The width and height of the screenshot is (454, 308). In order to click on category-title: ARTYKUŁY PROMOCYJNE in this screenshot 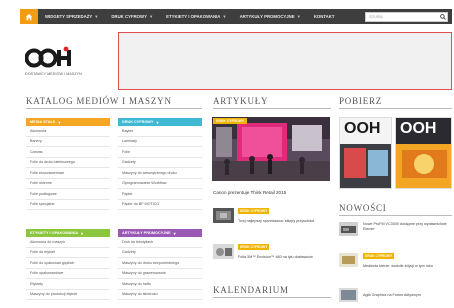, I will do `click(146, 233)`.